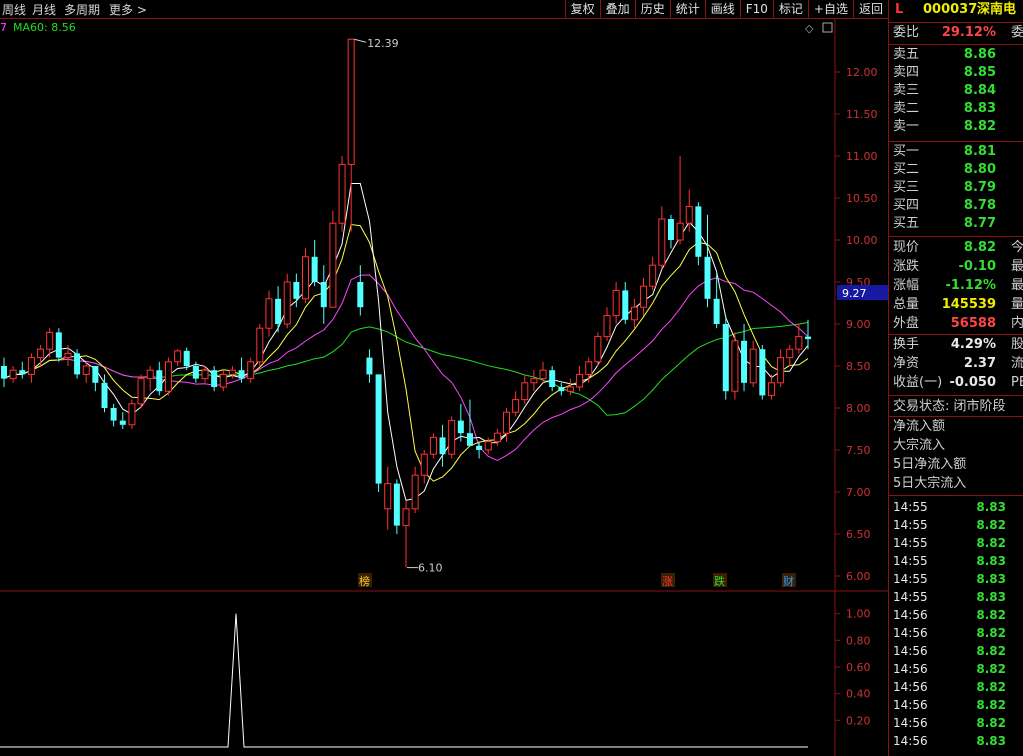 This screenshot has height=756, width=1023. I want to click on stat2-value: 4.29%, so click(973, 344).